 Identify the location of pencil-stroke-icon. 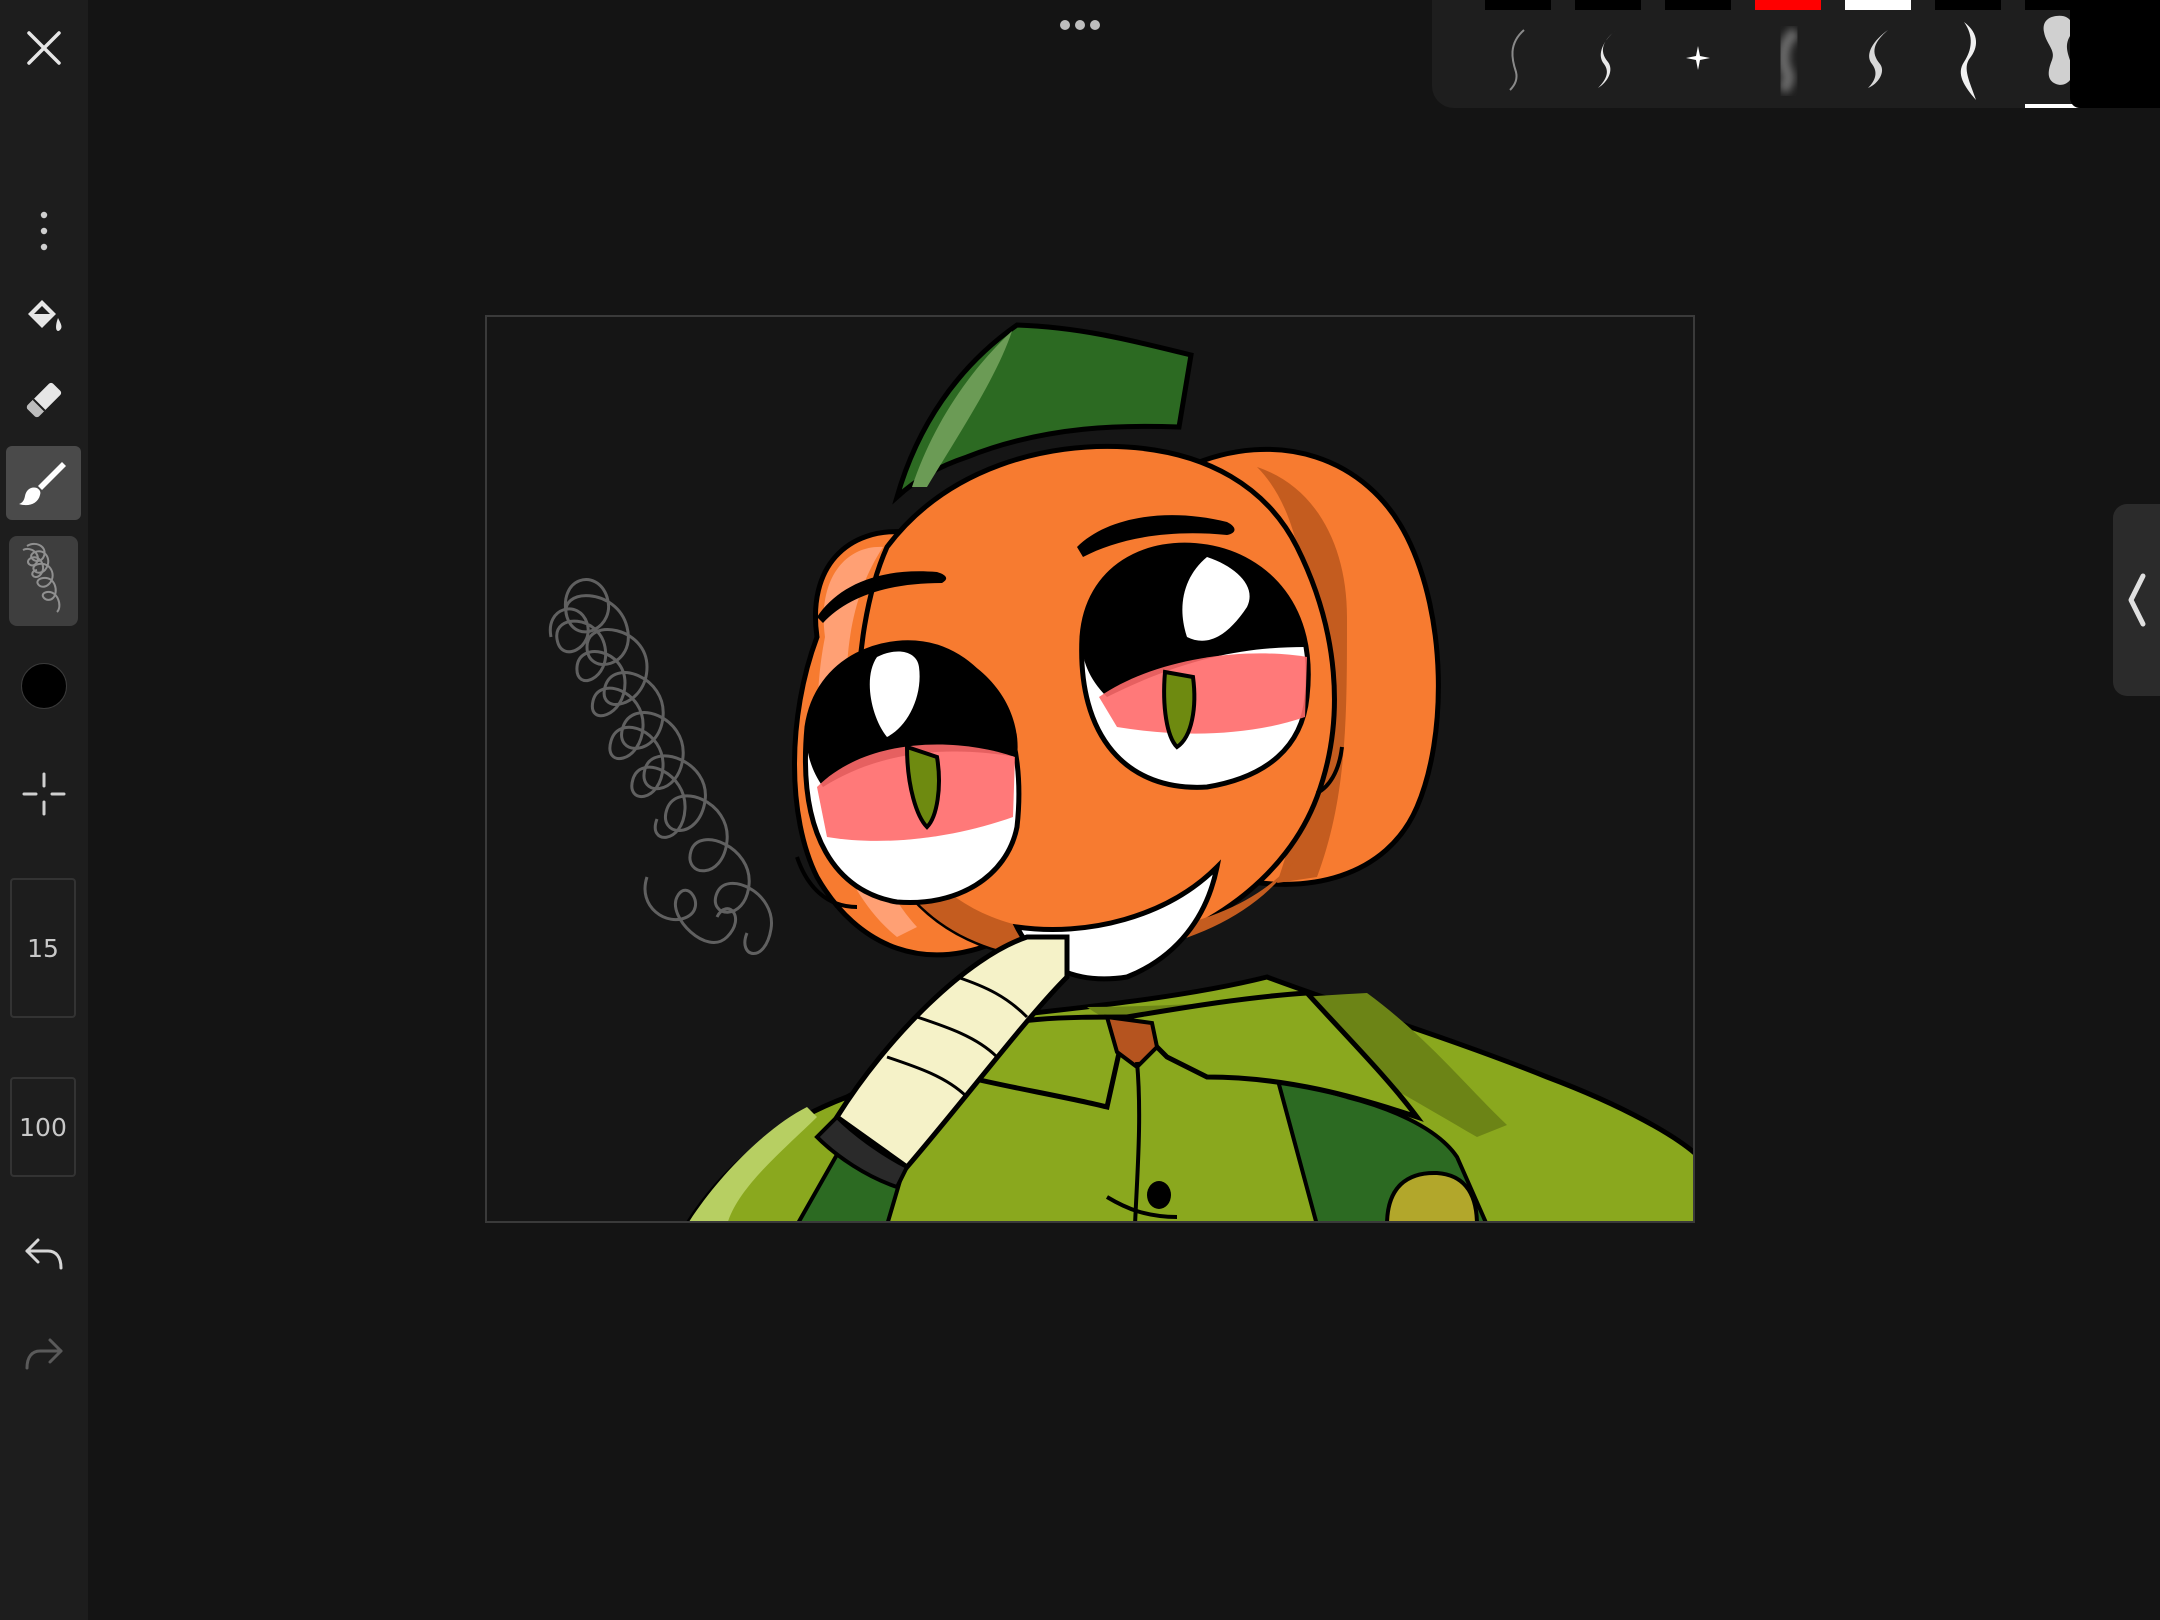
(1517, 60).